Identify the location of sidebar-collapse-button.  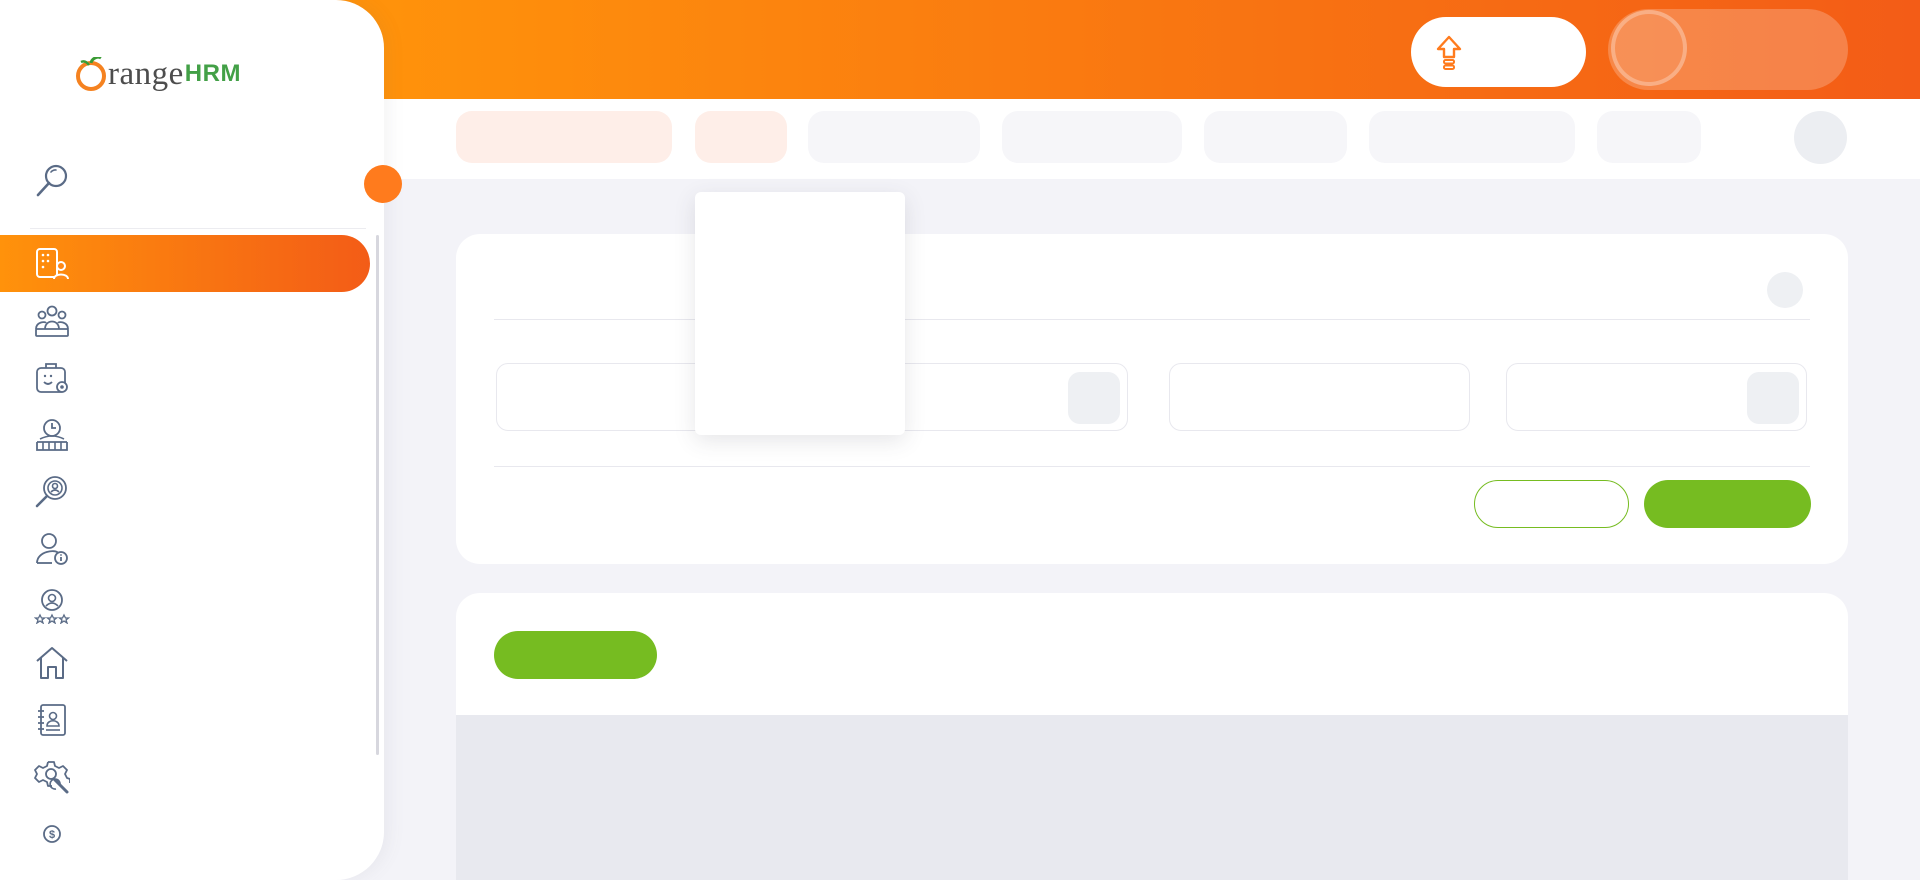
(383, 184).